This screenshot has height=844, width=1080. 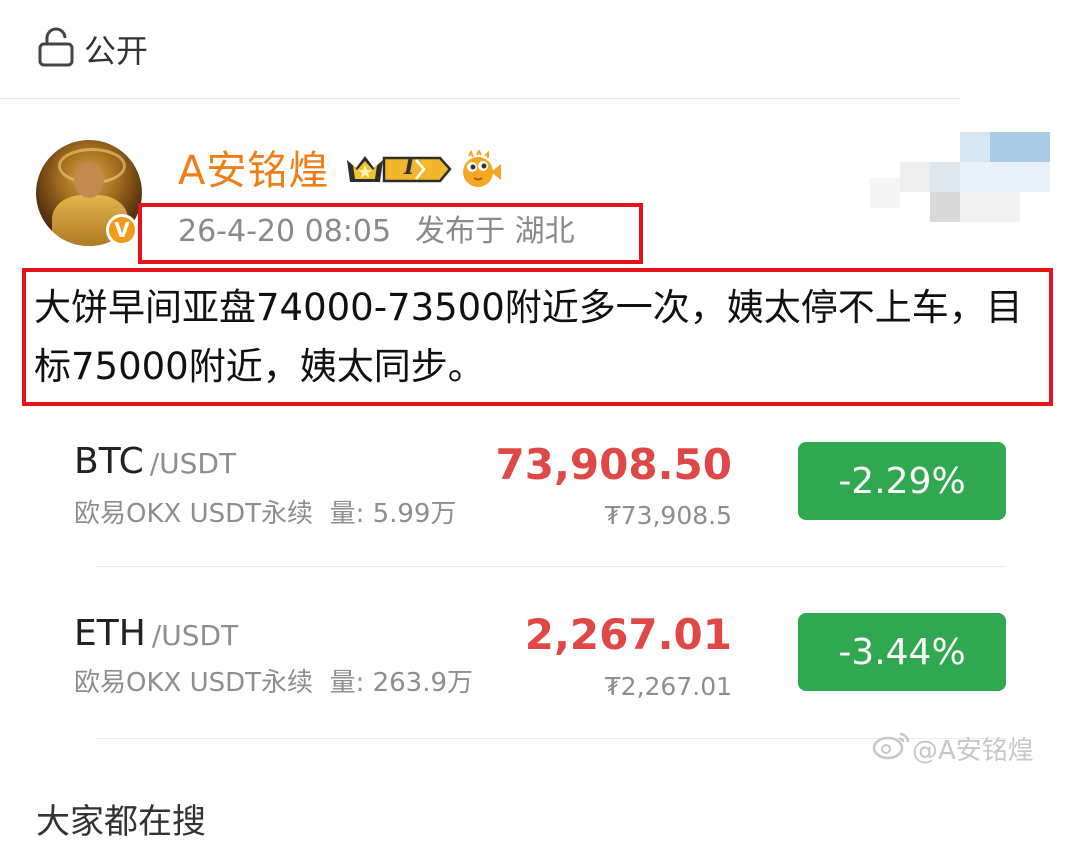 What do you see at coordinates (973, 751) in the screenshot?
I see `watermark-text: @A安铭煌` at bounding box center [973, 751].